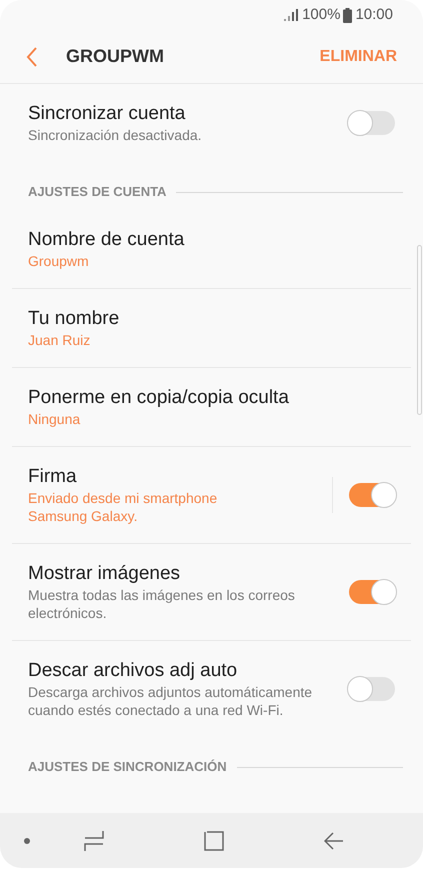 The height and width of the screenshot is (870, 423). I want to click on setting-summary: Sincronización desactivada., so click(115, 135).